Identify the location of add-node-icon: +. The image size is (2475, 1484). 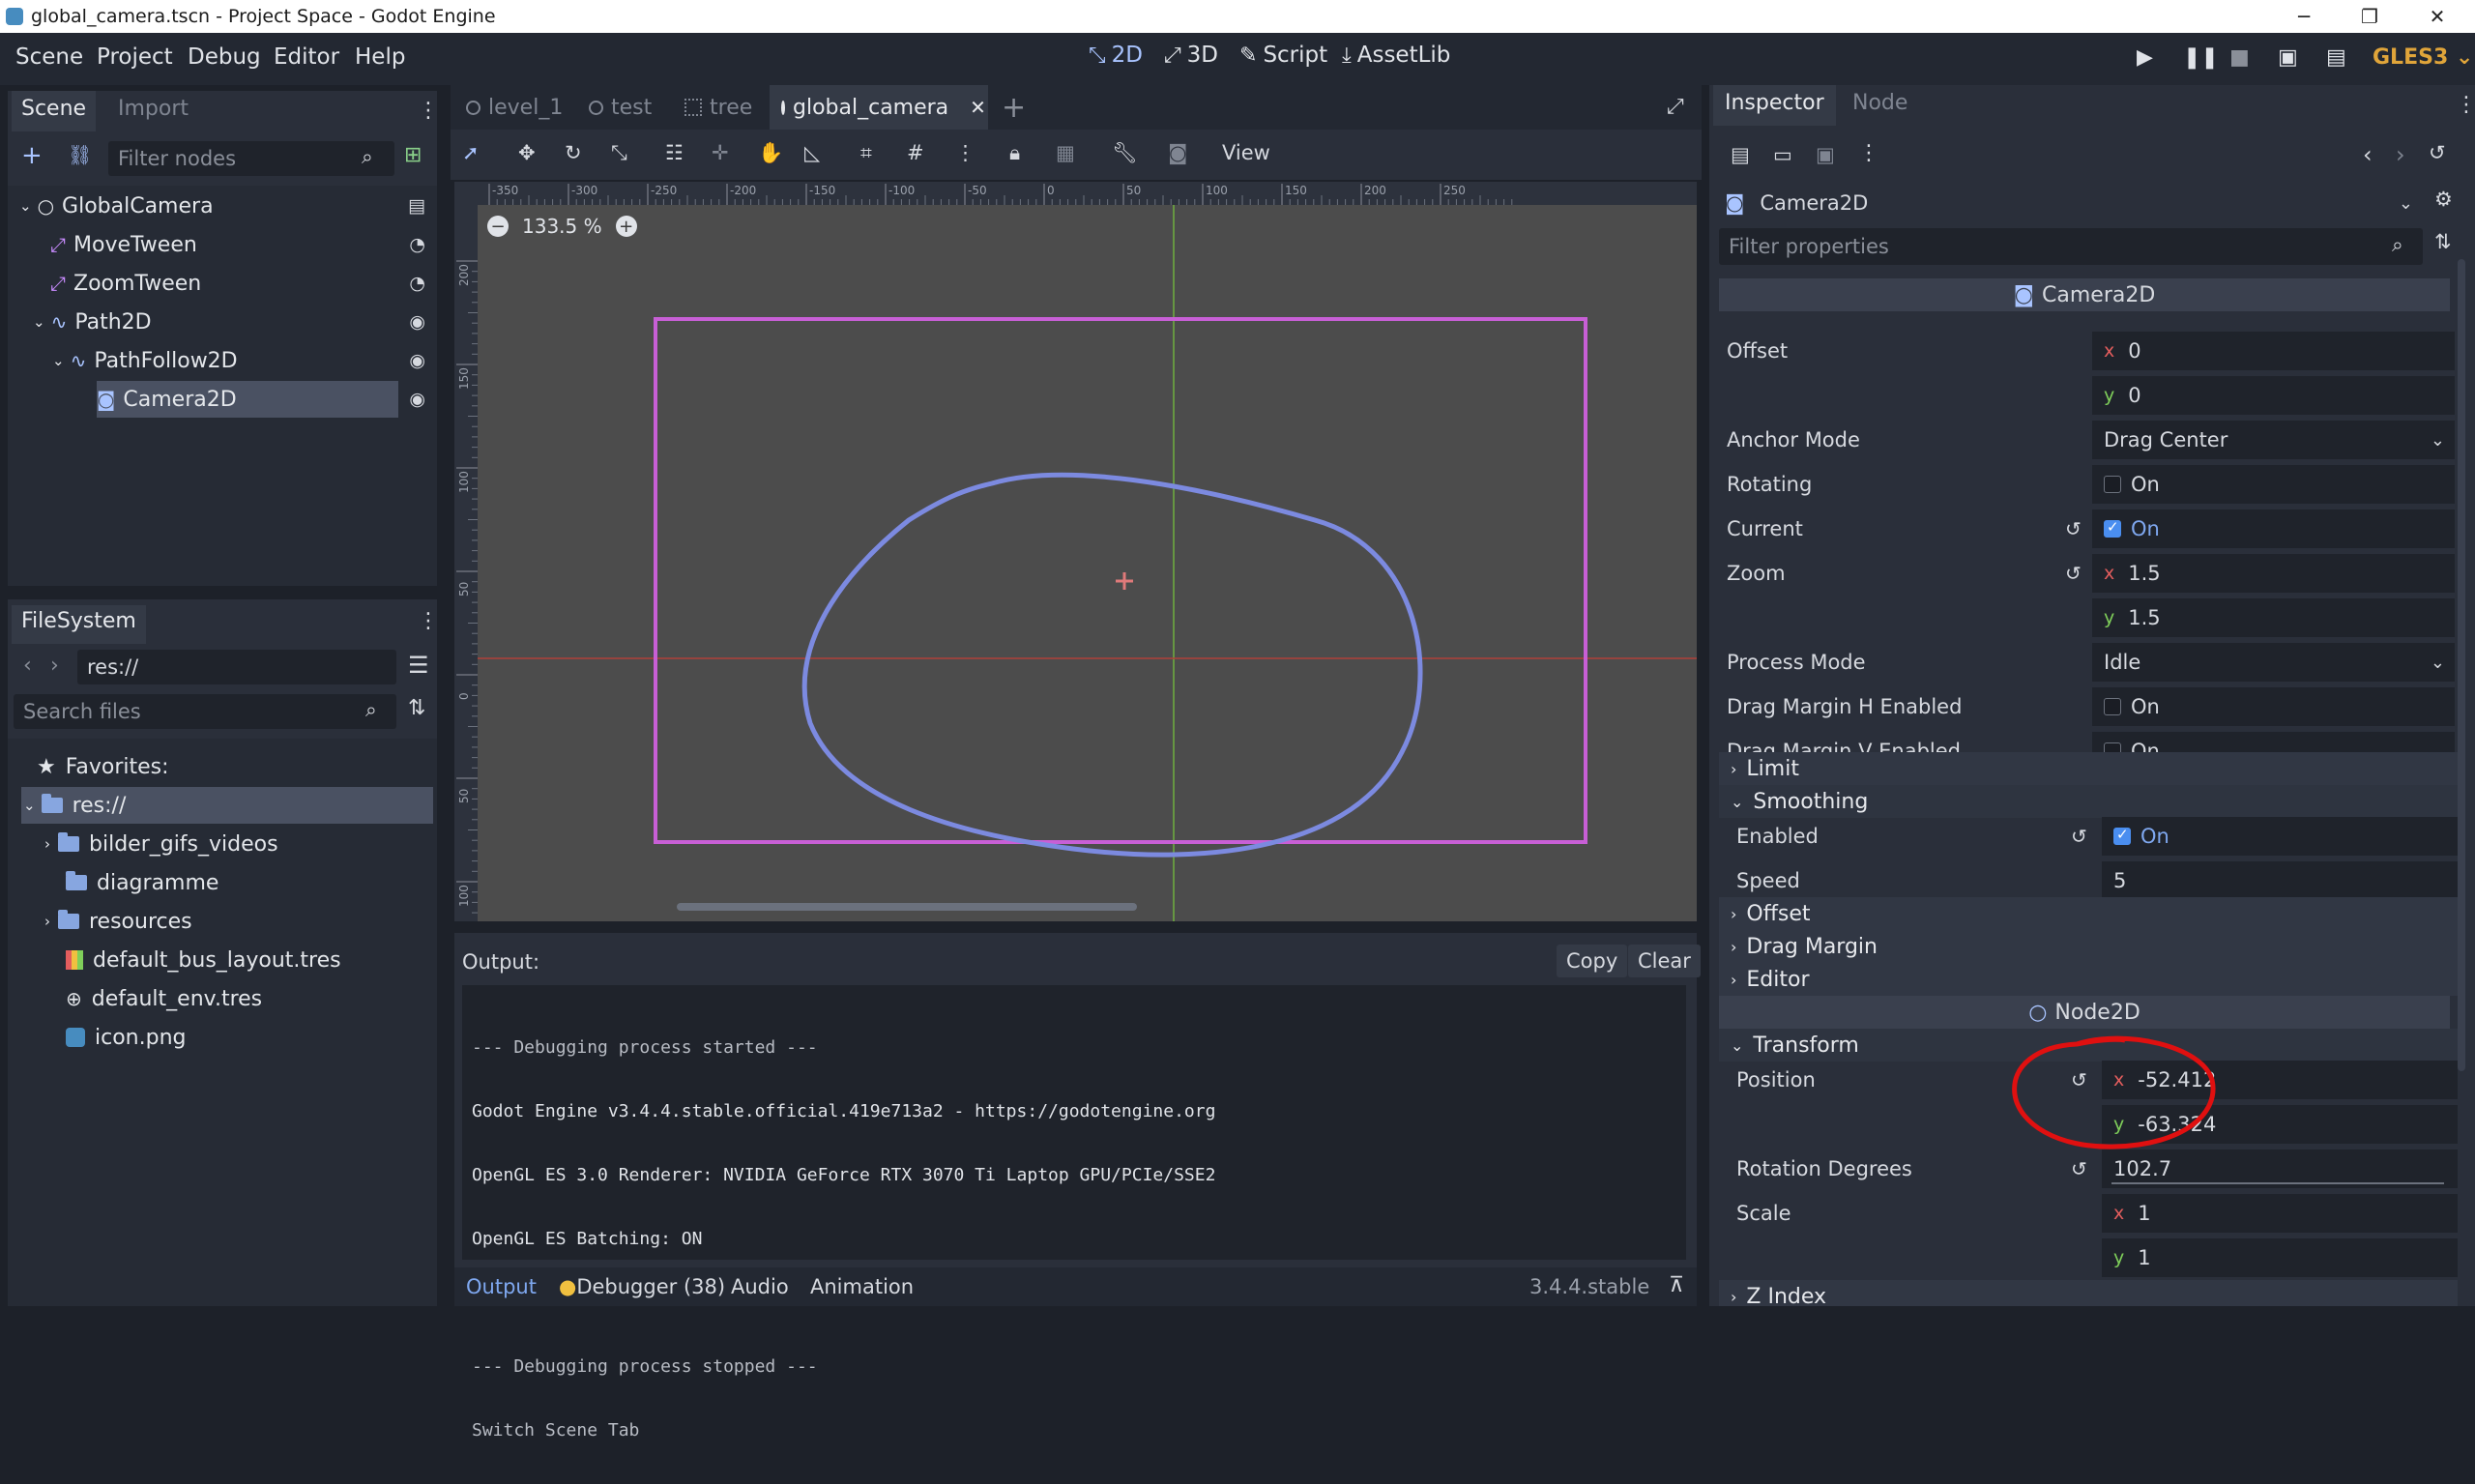
(32, 156).